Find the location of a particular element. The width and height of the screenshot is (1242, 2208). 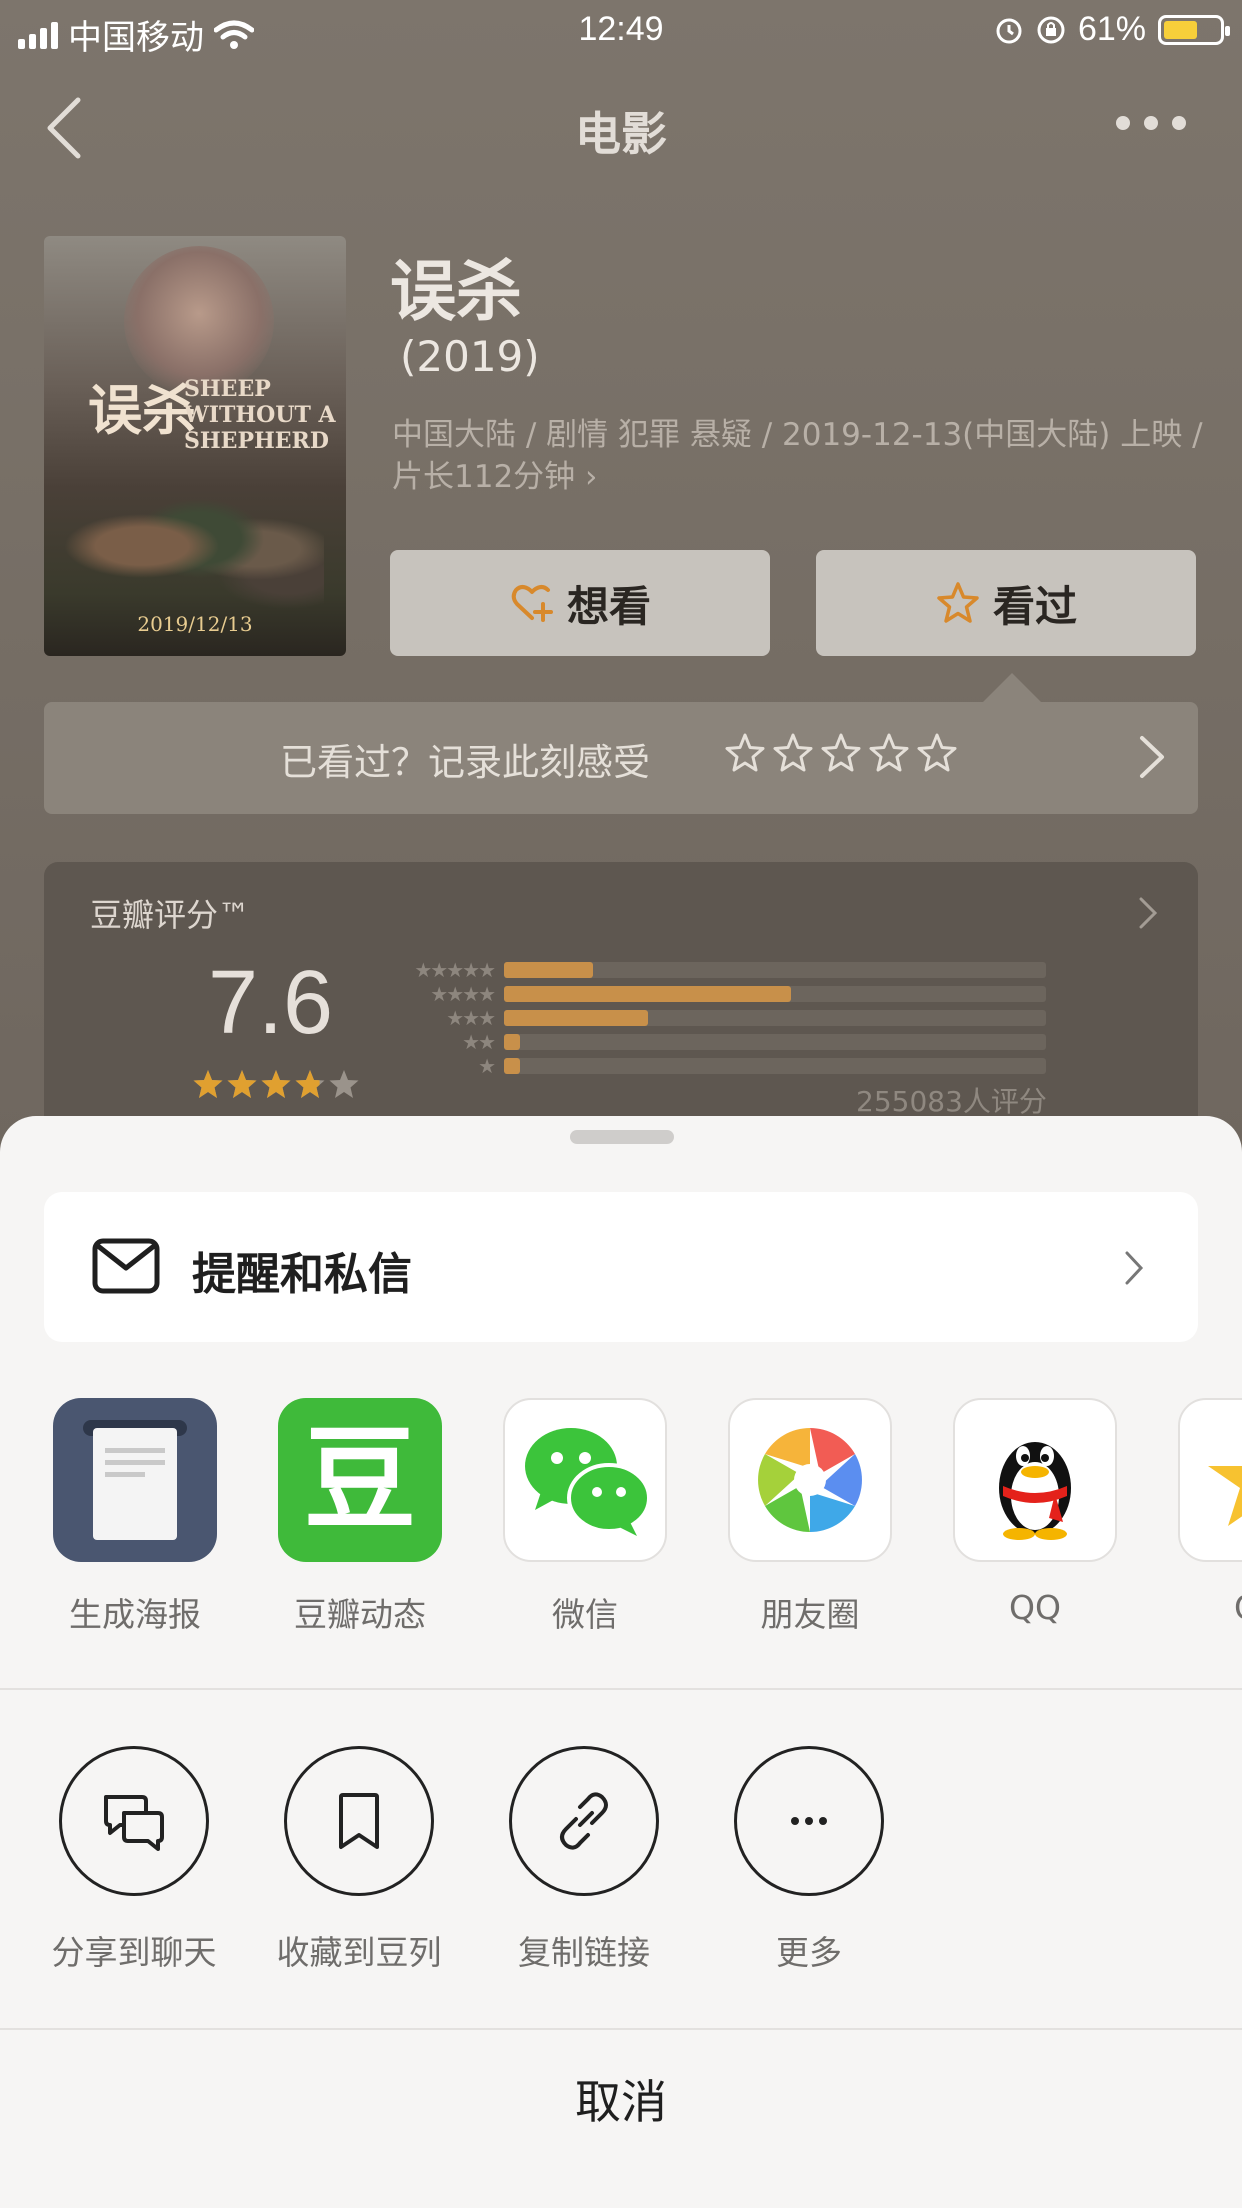

rating-score: 7.6 is located at coordinates (271, 1003).